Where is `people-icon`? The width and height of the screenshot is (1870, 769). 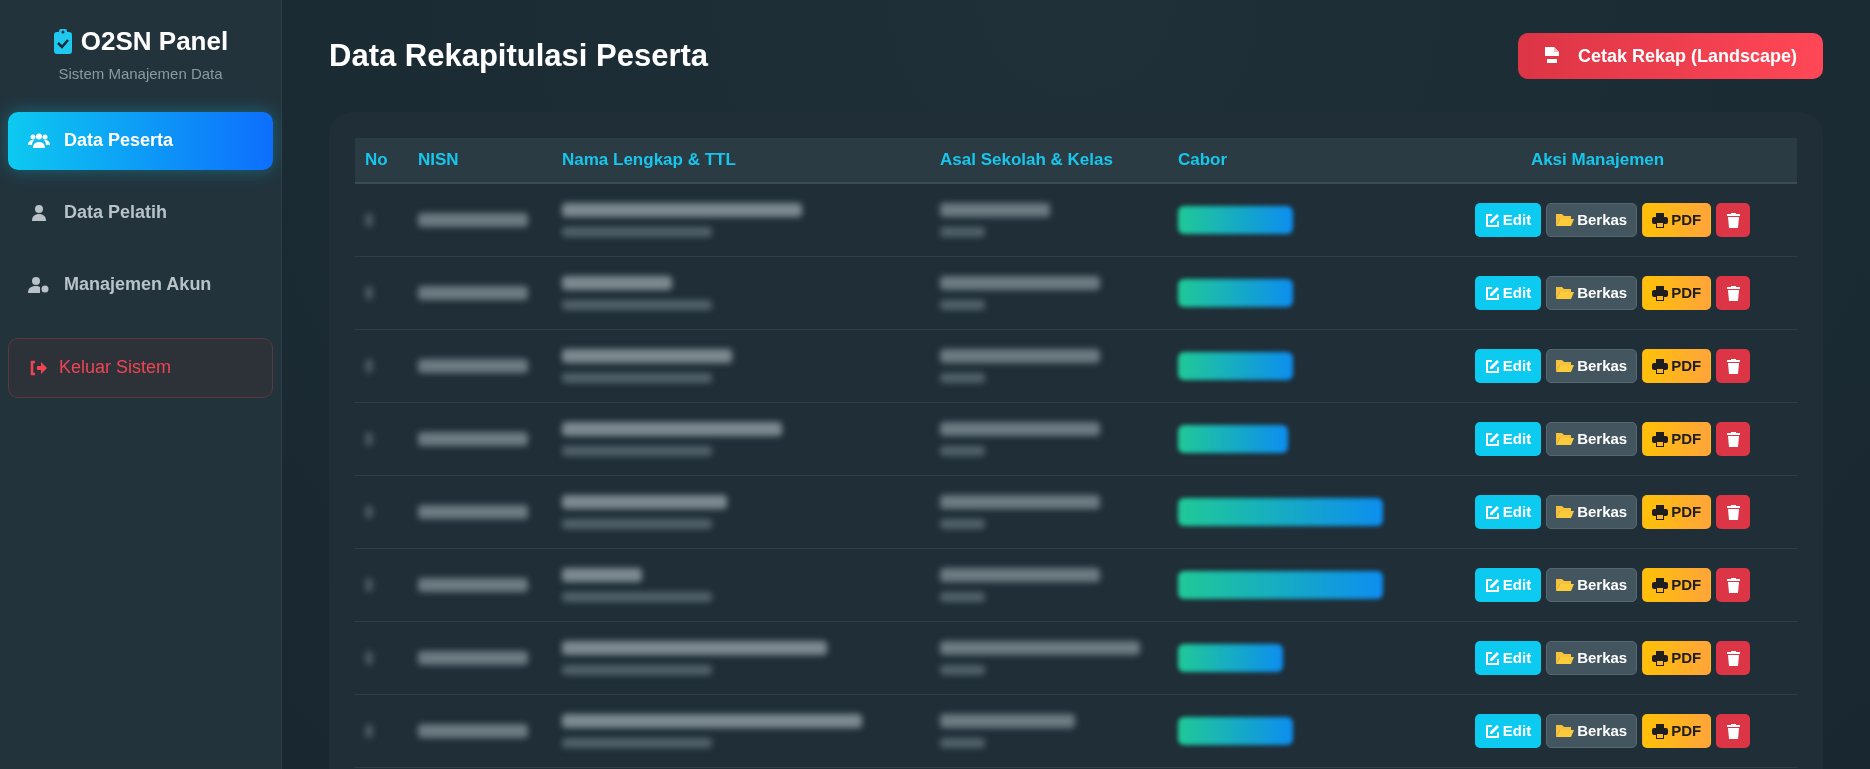 people-icon is located at coordinates (39, 140).